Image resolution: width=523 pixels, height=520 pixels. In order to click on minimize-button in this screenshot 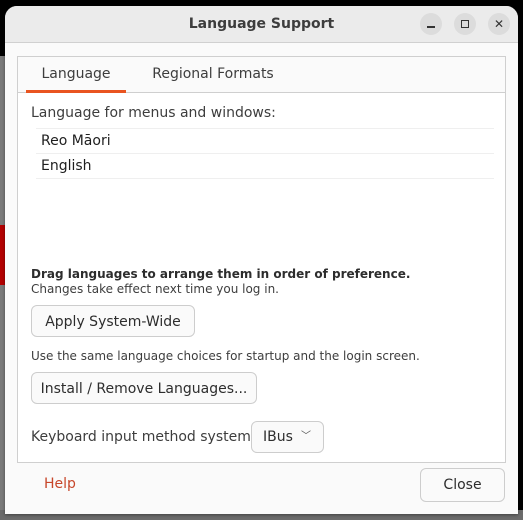, I will do `click(431, 24)`.